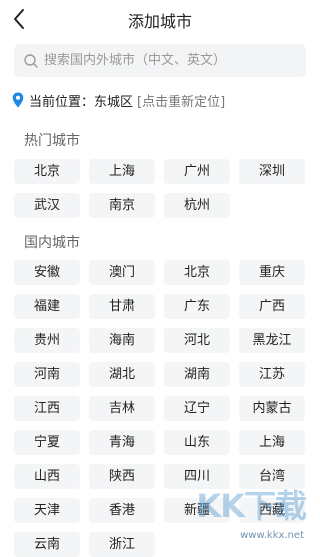 The width and height of the screenshot is (320, 557). What do you see at coordinates (81, 102) in the screenshot?
I see `current-location-text: 当前位置：东城区` at bounding box center [81, 102].